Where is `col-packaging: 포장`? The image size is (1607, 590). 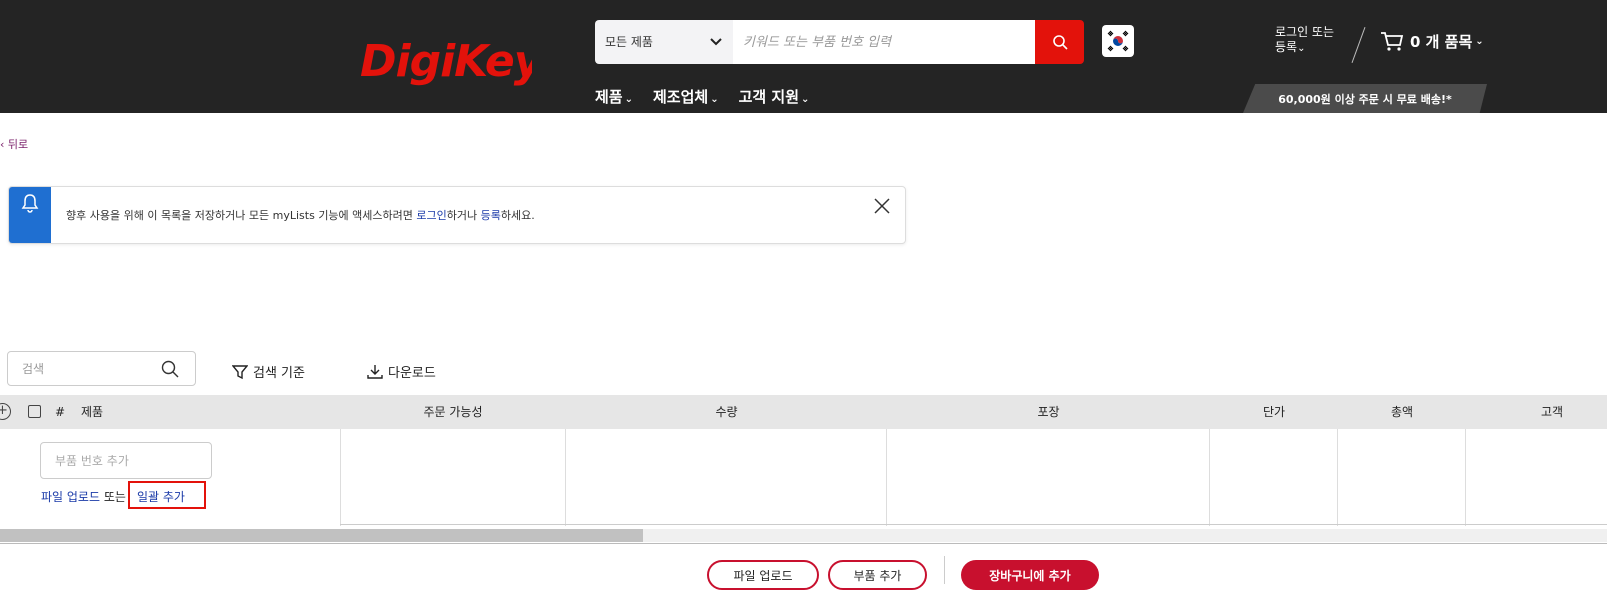
col-packaging: 포장 is located at coordinates (1048, 412).